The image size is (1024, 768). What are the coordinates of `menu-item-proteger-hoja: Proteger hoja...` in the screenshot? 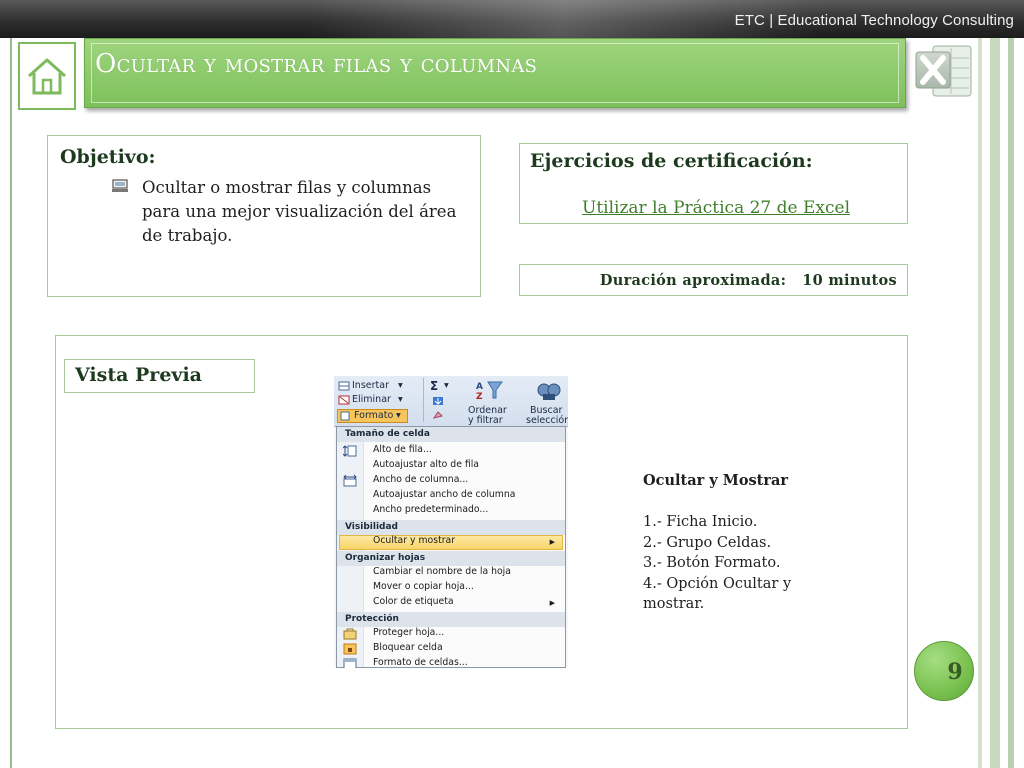 It's located at (408, 632).